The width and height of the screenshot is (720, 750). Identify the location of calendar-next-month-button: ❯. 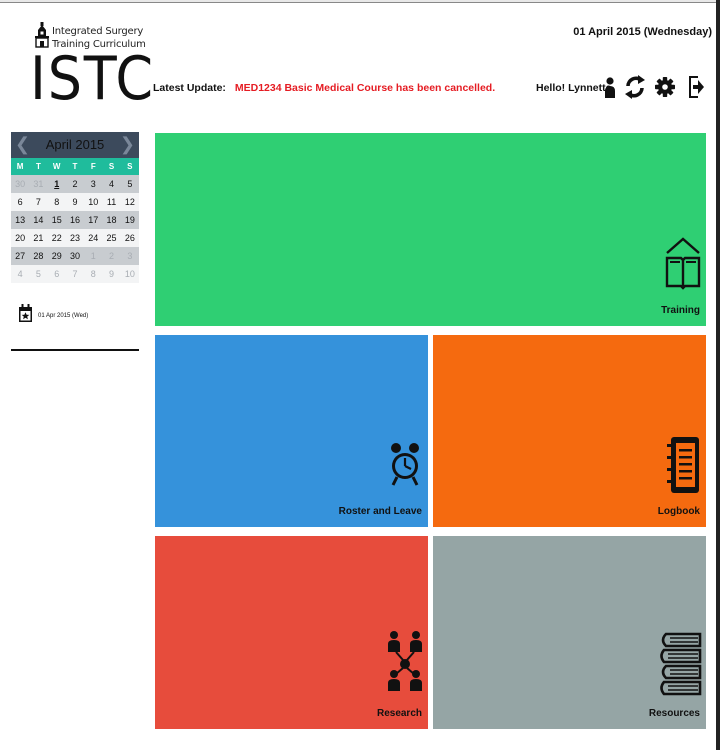
(127, 144).